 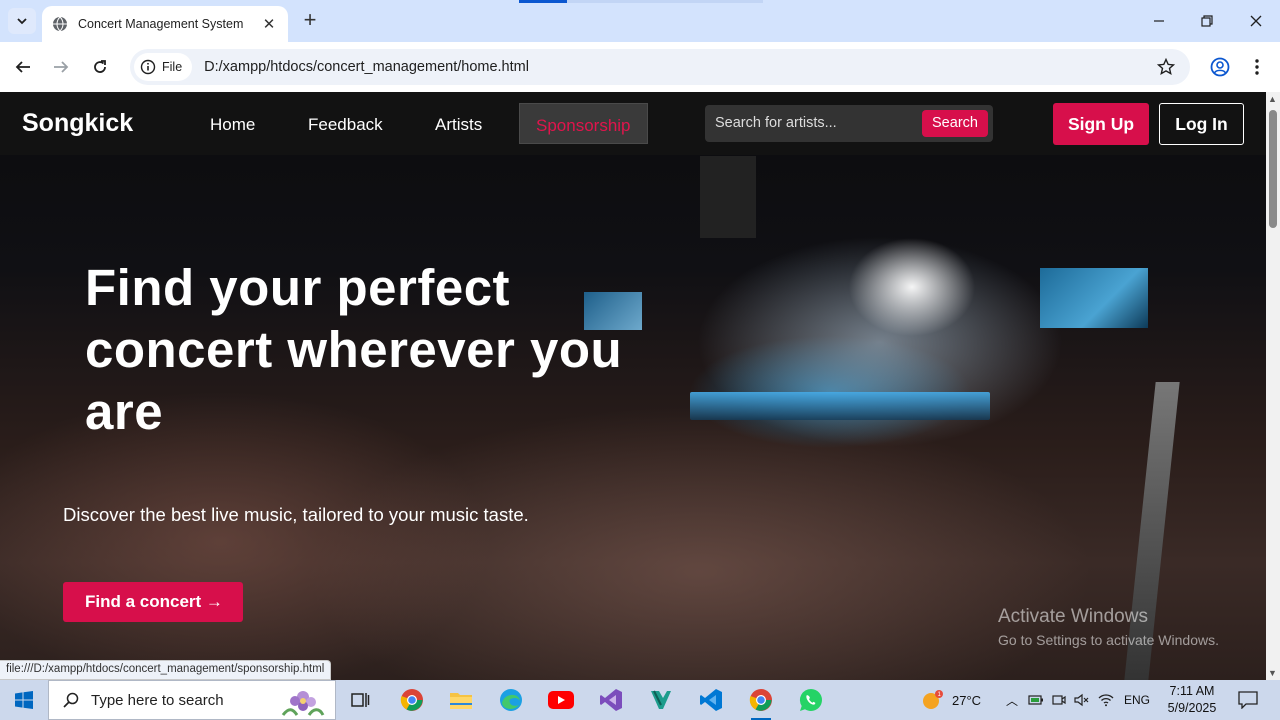 I want to click on find-concert-button: Find a concert →, so click(x=153, y=602).